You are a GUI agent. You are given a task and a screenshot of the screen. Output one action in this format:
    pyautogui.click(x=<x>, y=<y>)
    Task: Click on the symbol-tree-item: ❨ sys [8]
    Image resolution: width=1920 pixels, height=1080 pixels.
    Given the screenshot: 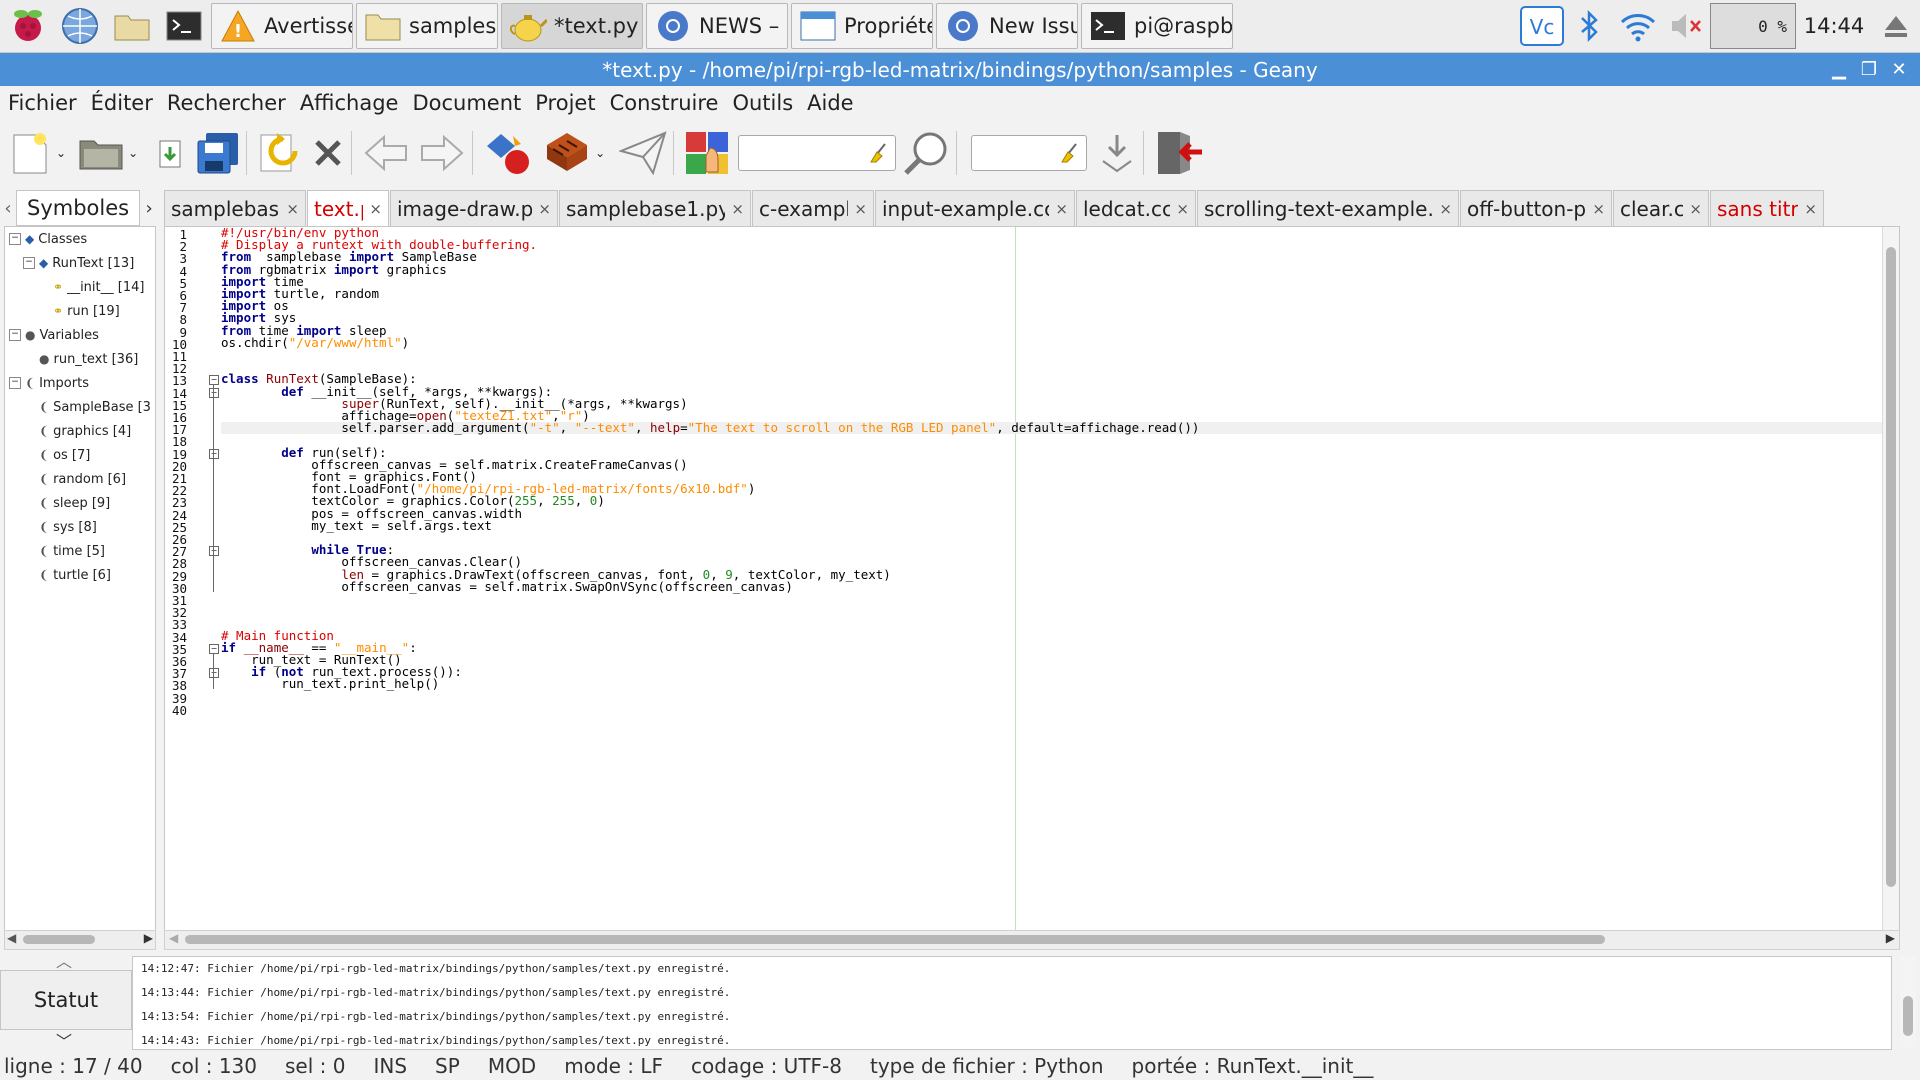 What is the action you would take?
    pyautogui.click(x=80, y=527)
    